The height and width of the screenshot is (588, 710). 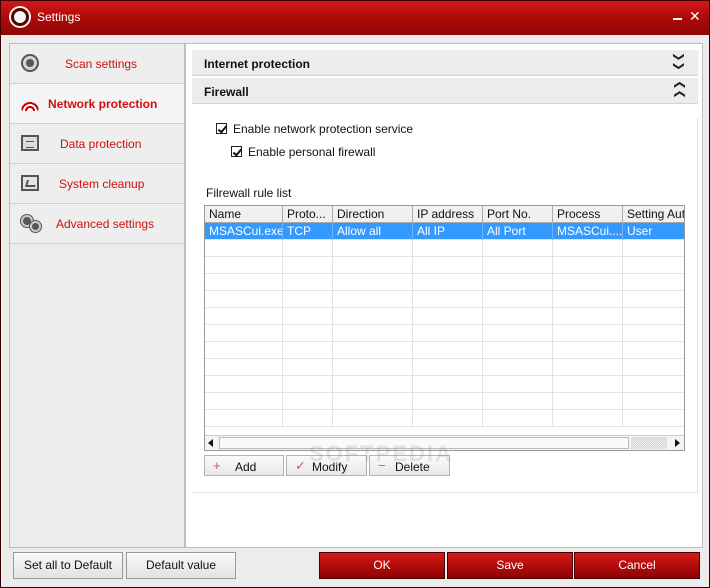 I want to click on chevron-up-icon: ❯❯, so click(x=679, y=89).